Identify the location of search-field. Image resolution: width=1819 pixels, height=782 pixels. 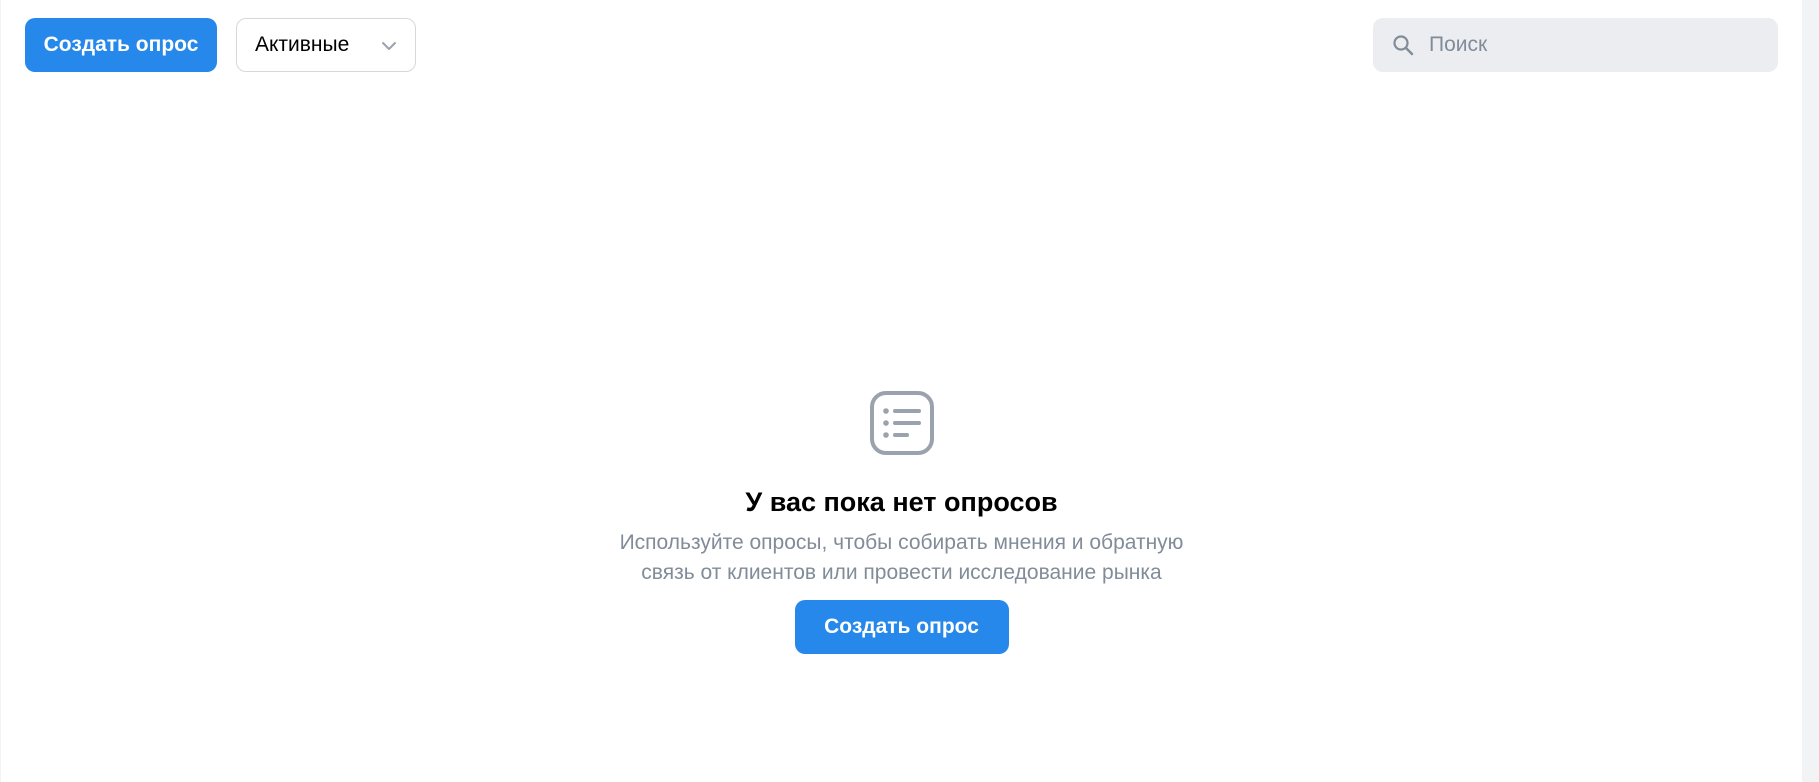
(1575, 45).